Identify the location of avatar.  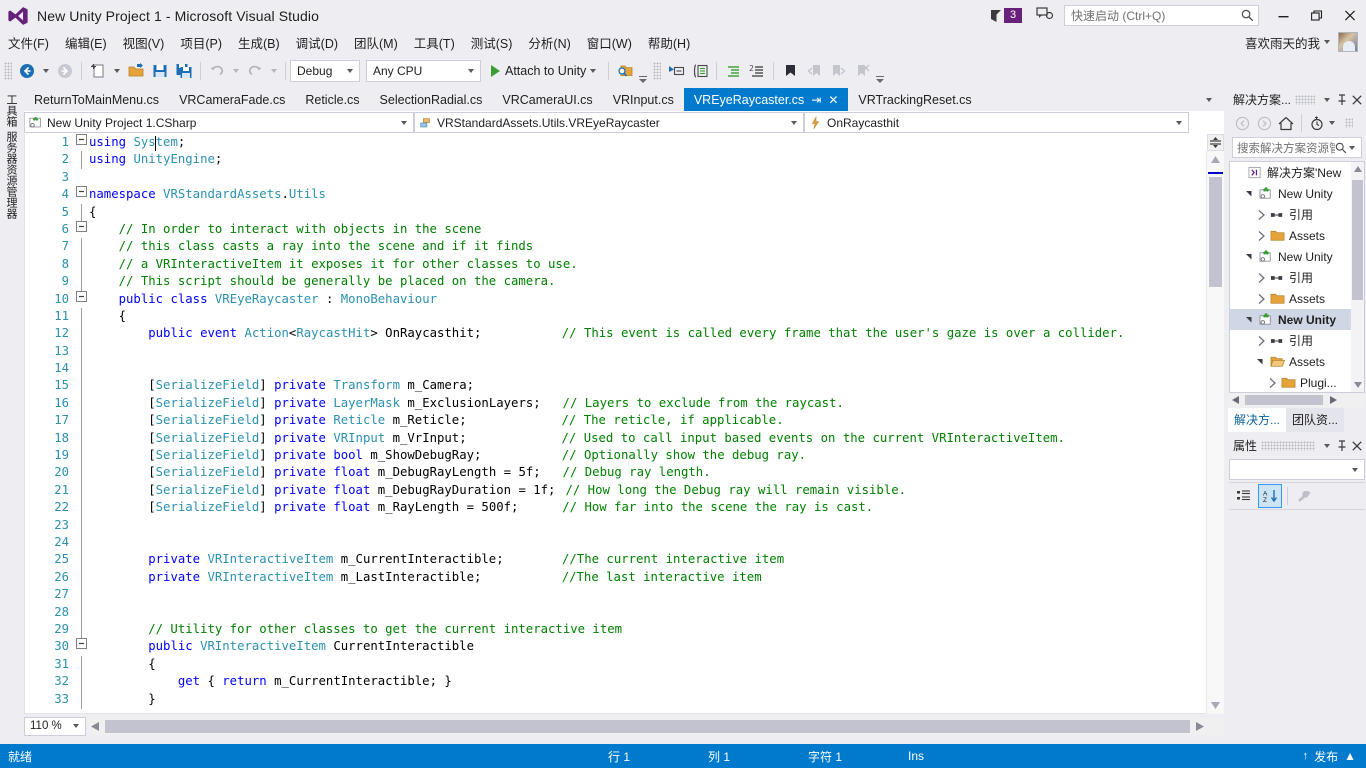
(1348, 42).